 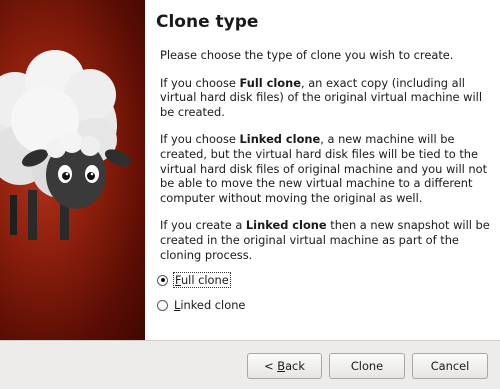 I want to click on page-title: Clone type, so click(x=207, y=22).